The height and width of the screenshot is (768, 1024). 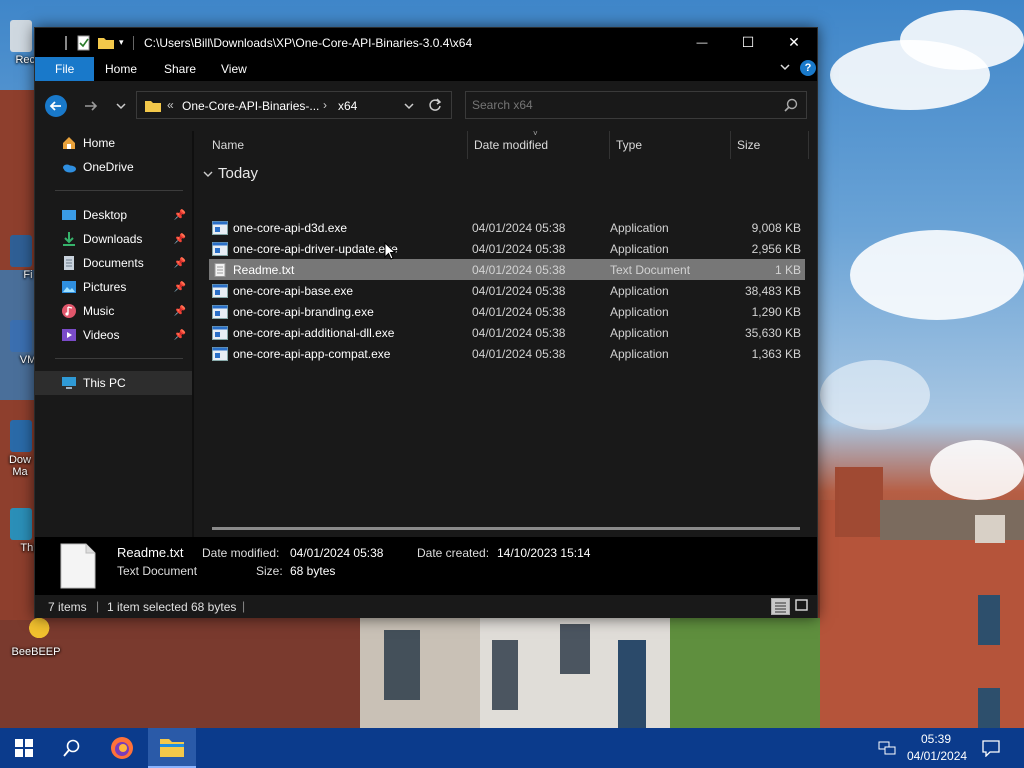 I want to click on sidebar-item-label: Videos, so click(x=101, y=335).